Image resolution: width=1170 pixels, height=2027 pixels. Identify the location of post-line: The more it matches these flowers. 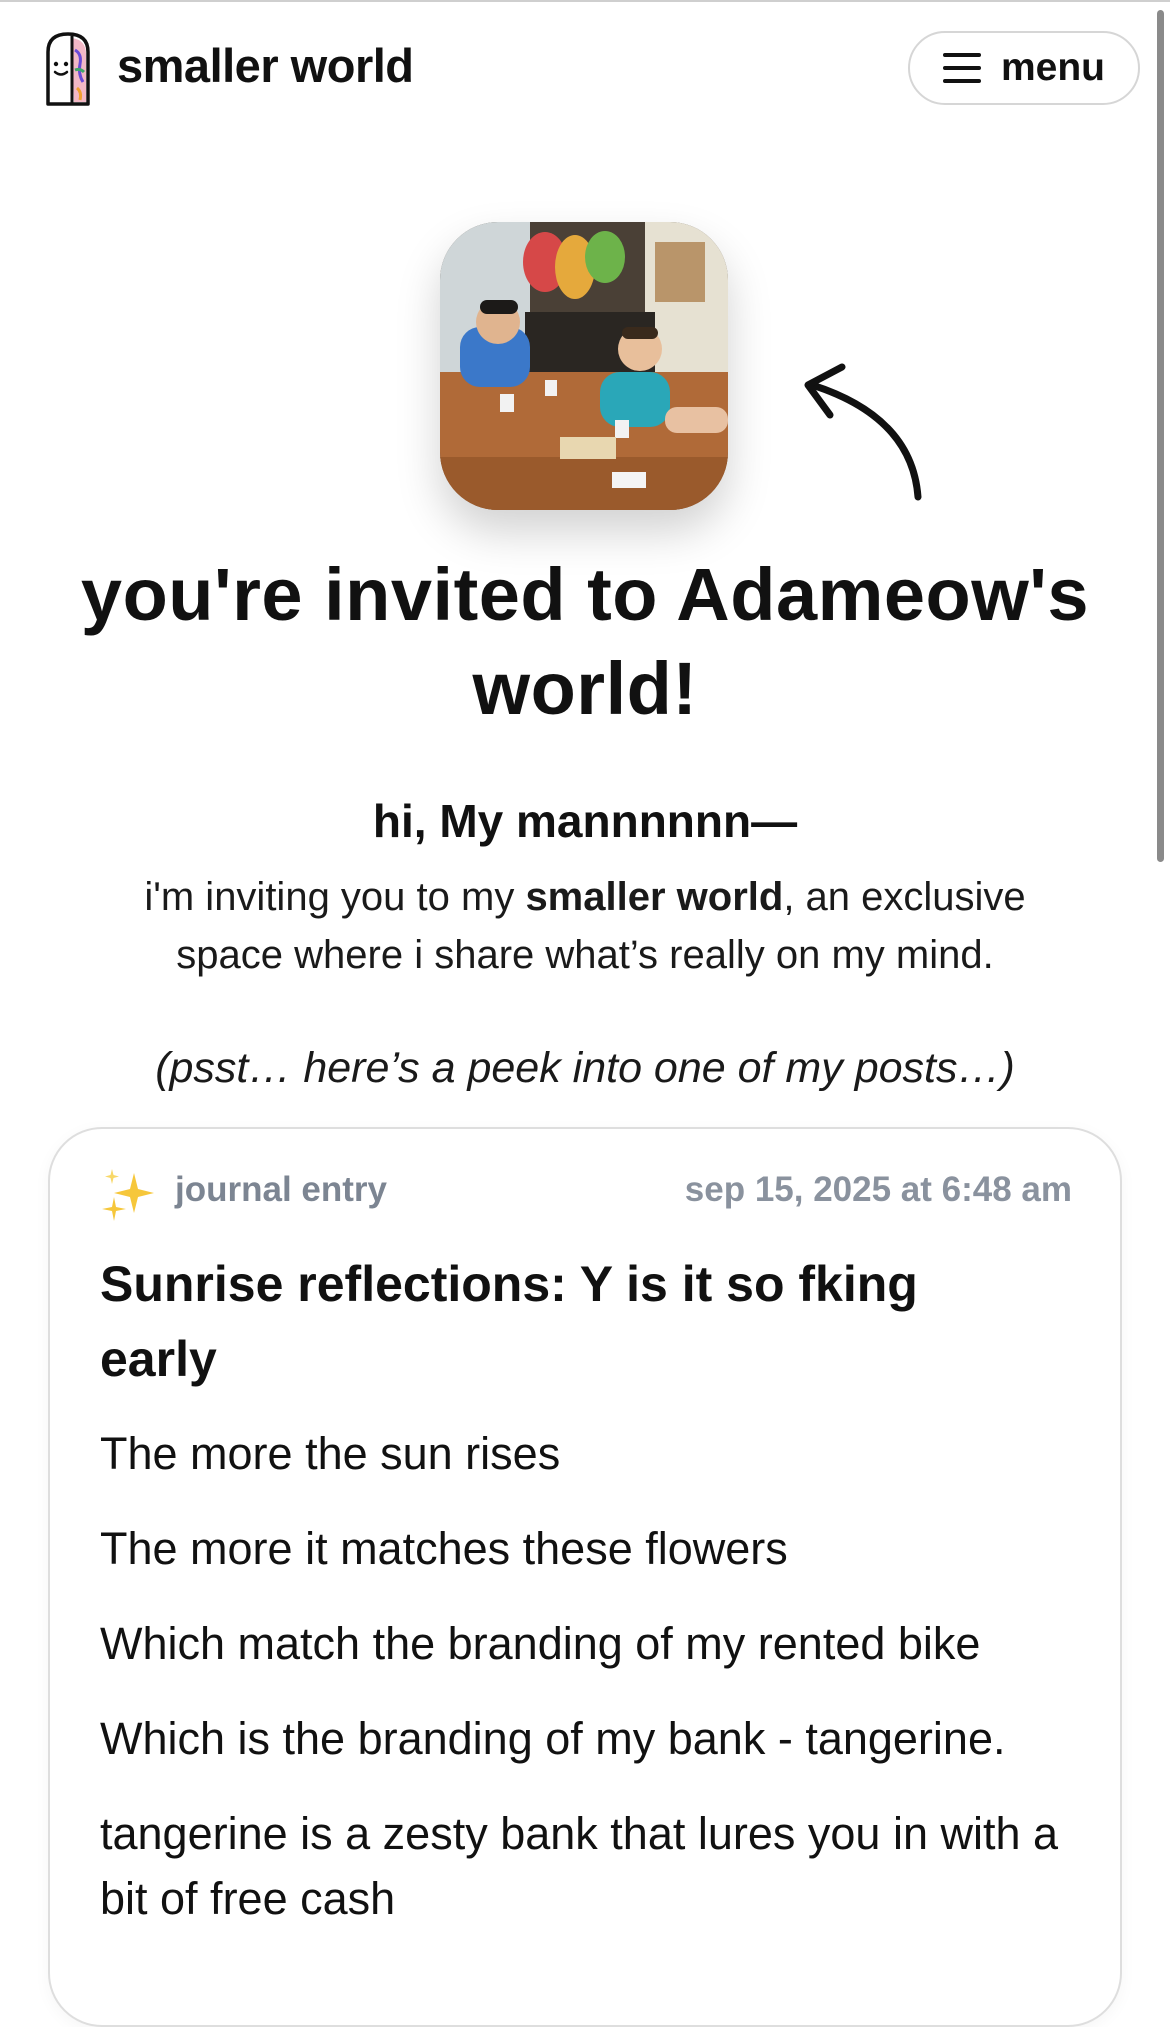
(444, 1548).